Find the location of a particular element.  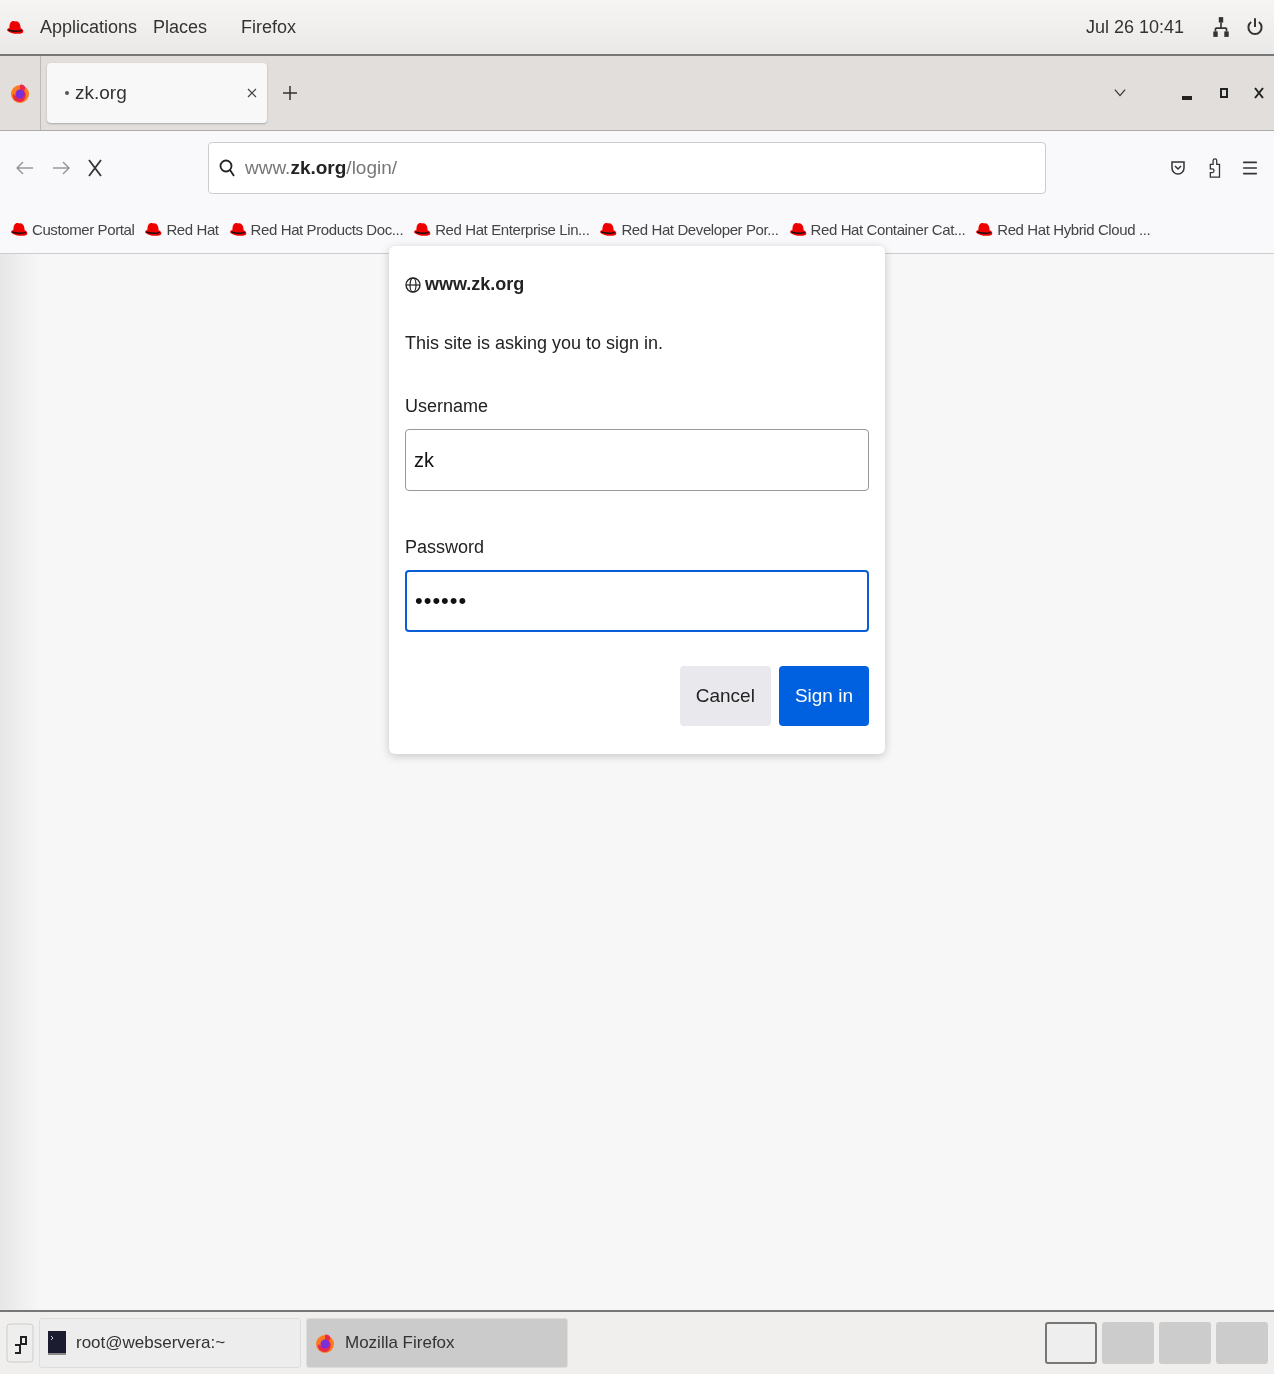

top-menu: Places is located at coordinates (180, 27).